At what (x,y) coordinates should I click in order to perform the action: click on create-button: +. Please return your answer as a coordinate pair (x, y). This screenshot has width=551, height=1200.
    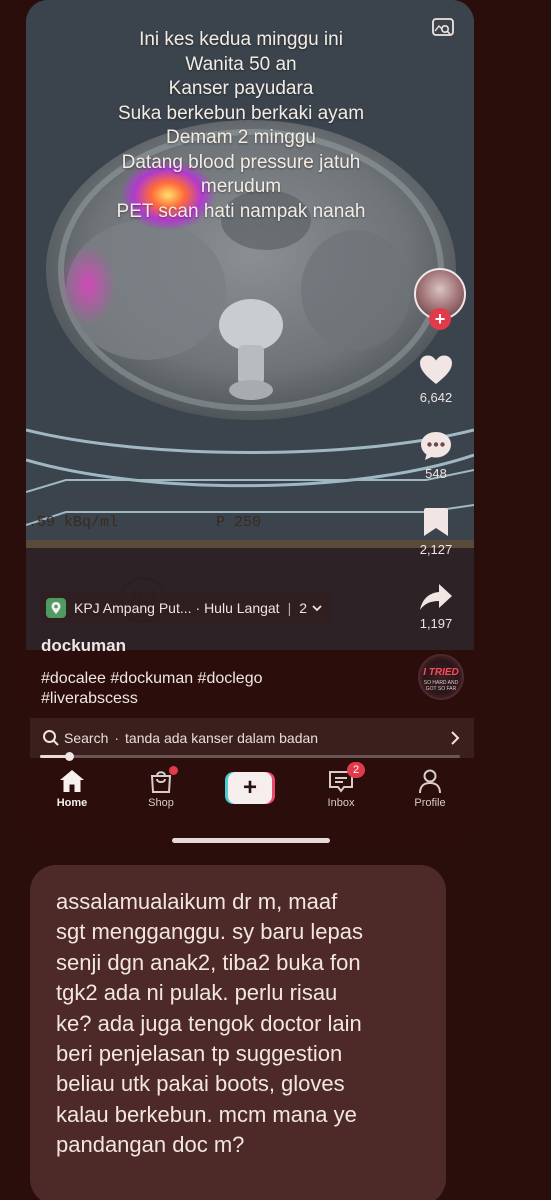
    Looking at the image, I should click on (250, 788).